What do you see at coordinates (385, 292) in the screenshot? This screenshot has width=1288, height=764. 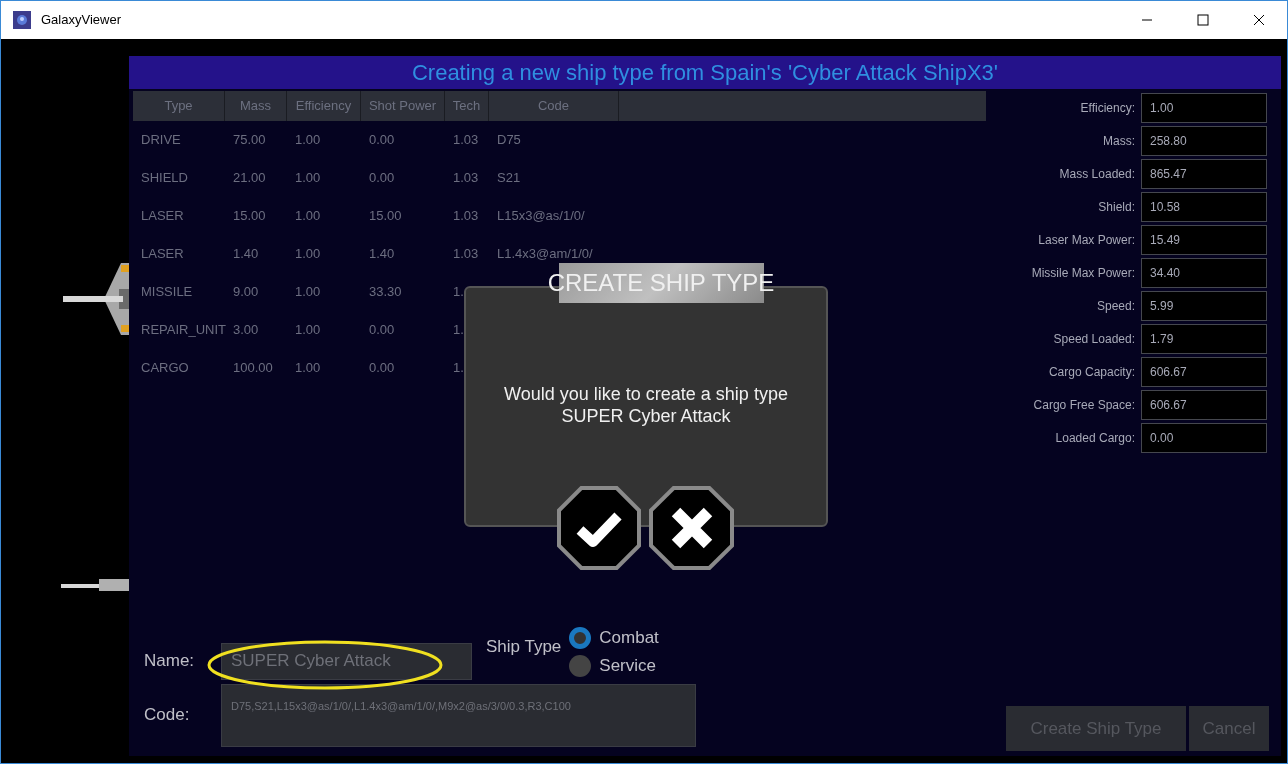 I see `table-cell: 33.30` at bounding box center [385, 292].